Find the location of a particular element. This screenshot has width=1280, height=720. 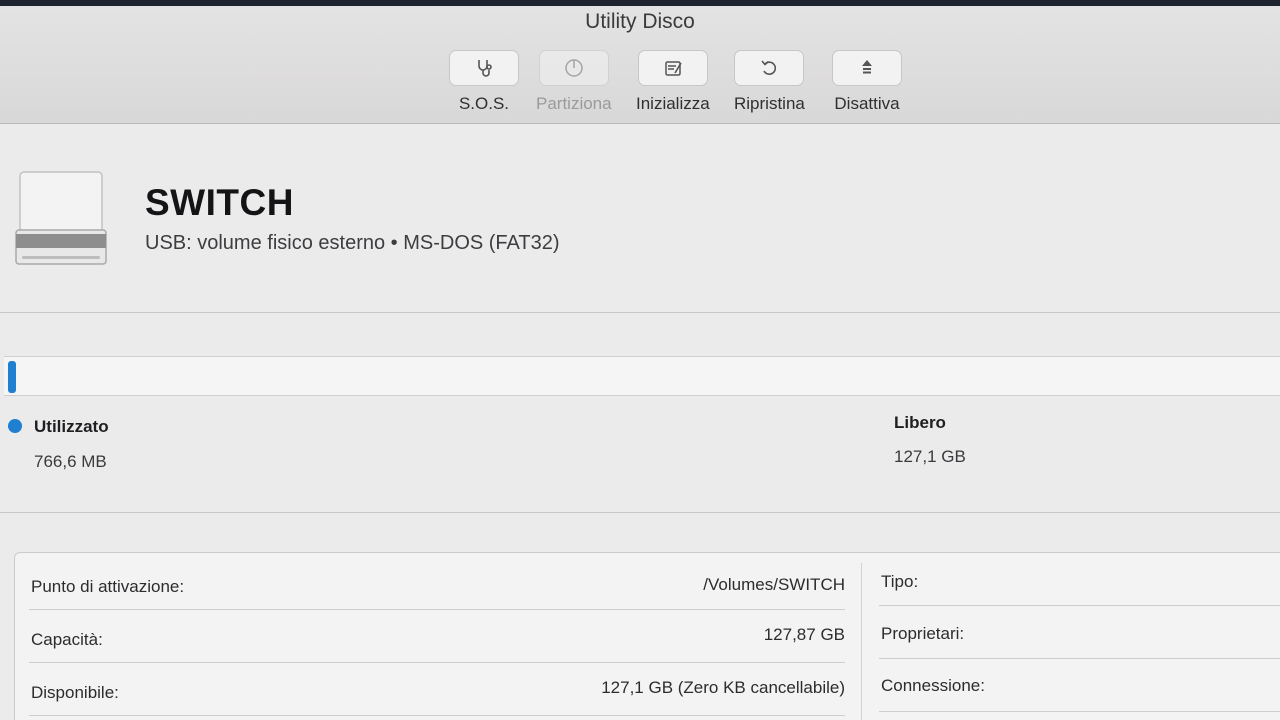

unmount-icon is located at coordinates (867, 67).